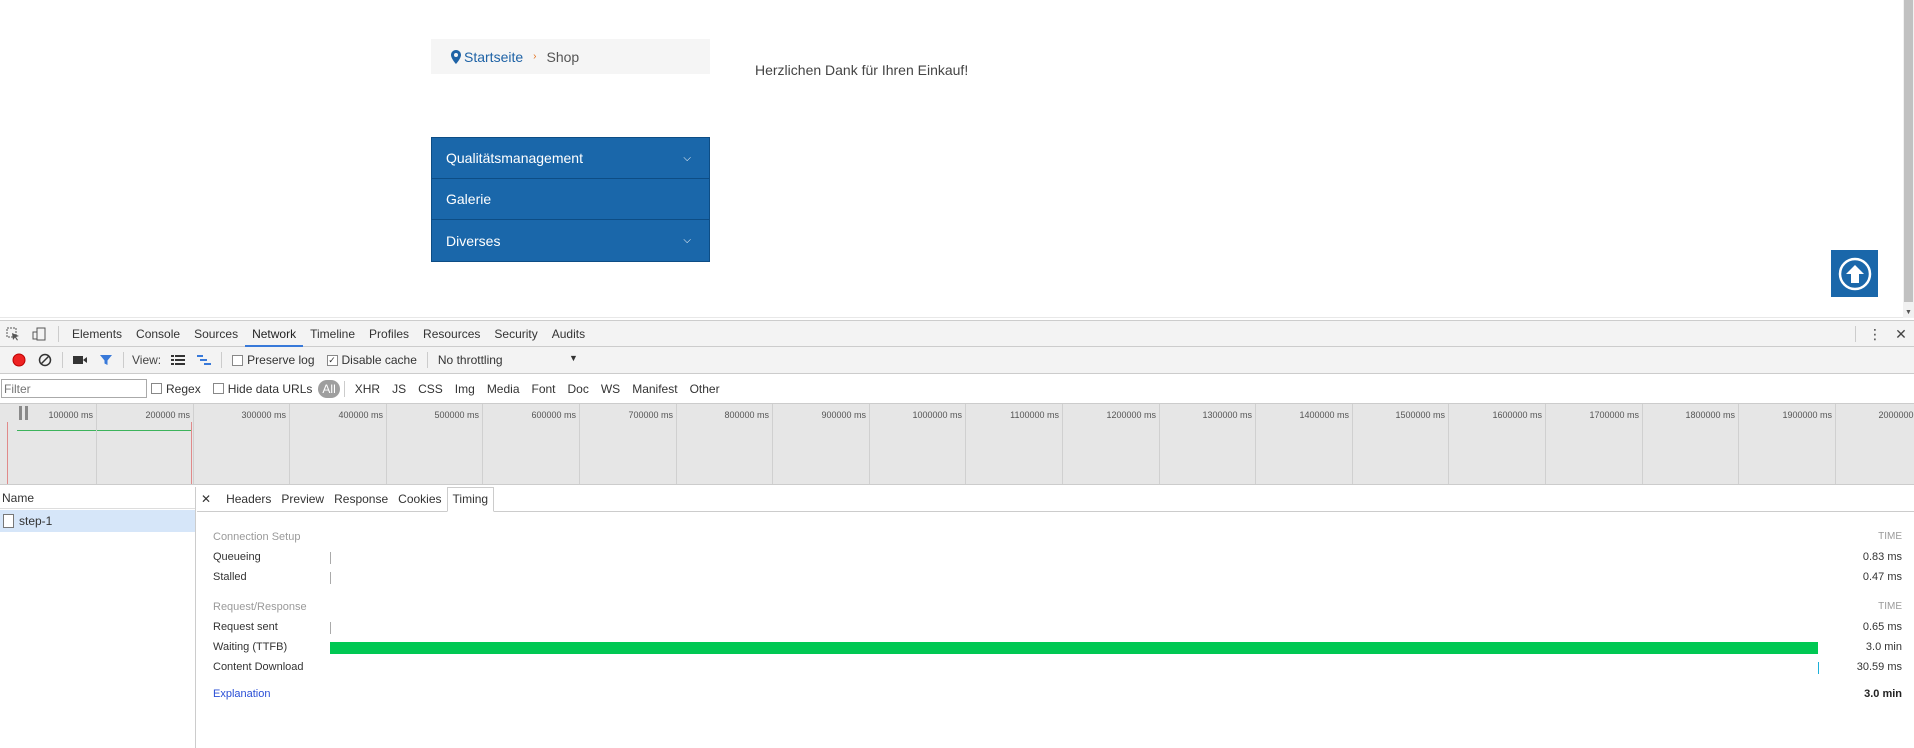 Image resolution: width=1914 pixels, height=748 pixels. What do you see at coordinates (493, 57) in the screenshot?
I see `breadcrumb-home-link: Startseite` at bounding box center [493, 57].